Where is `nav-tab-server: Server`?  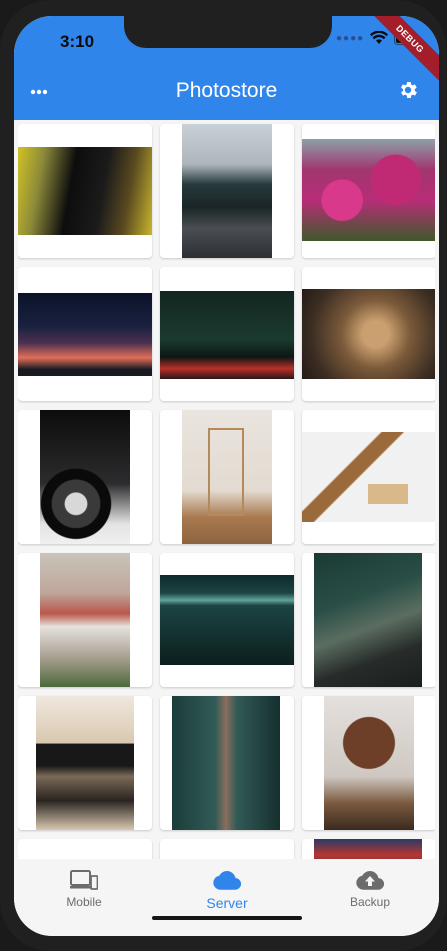
nav-tab-server: Server is located at coordinates (227, 890).